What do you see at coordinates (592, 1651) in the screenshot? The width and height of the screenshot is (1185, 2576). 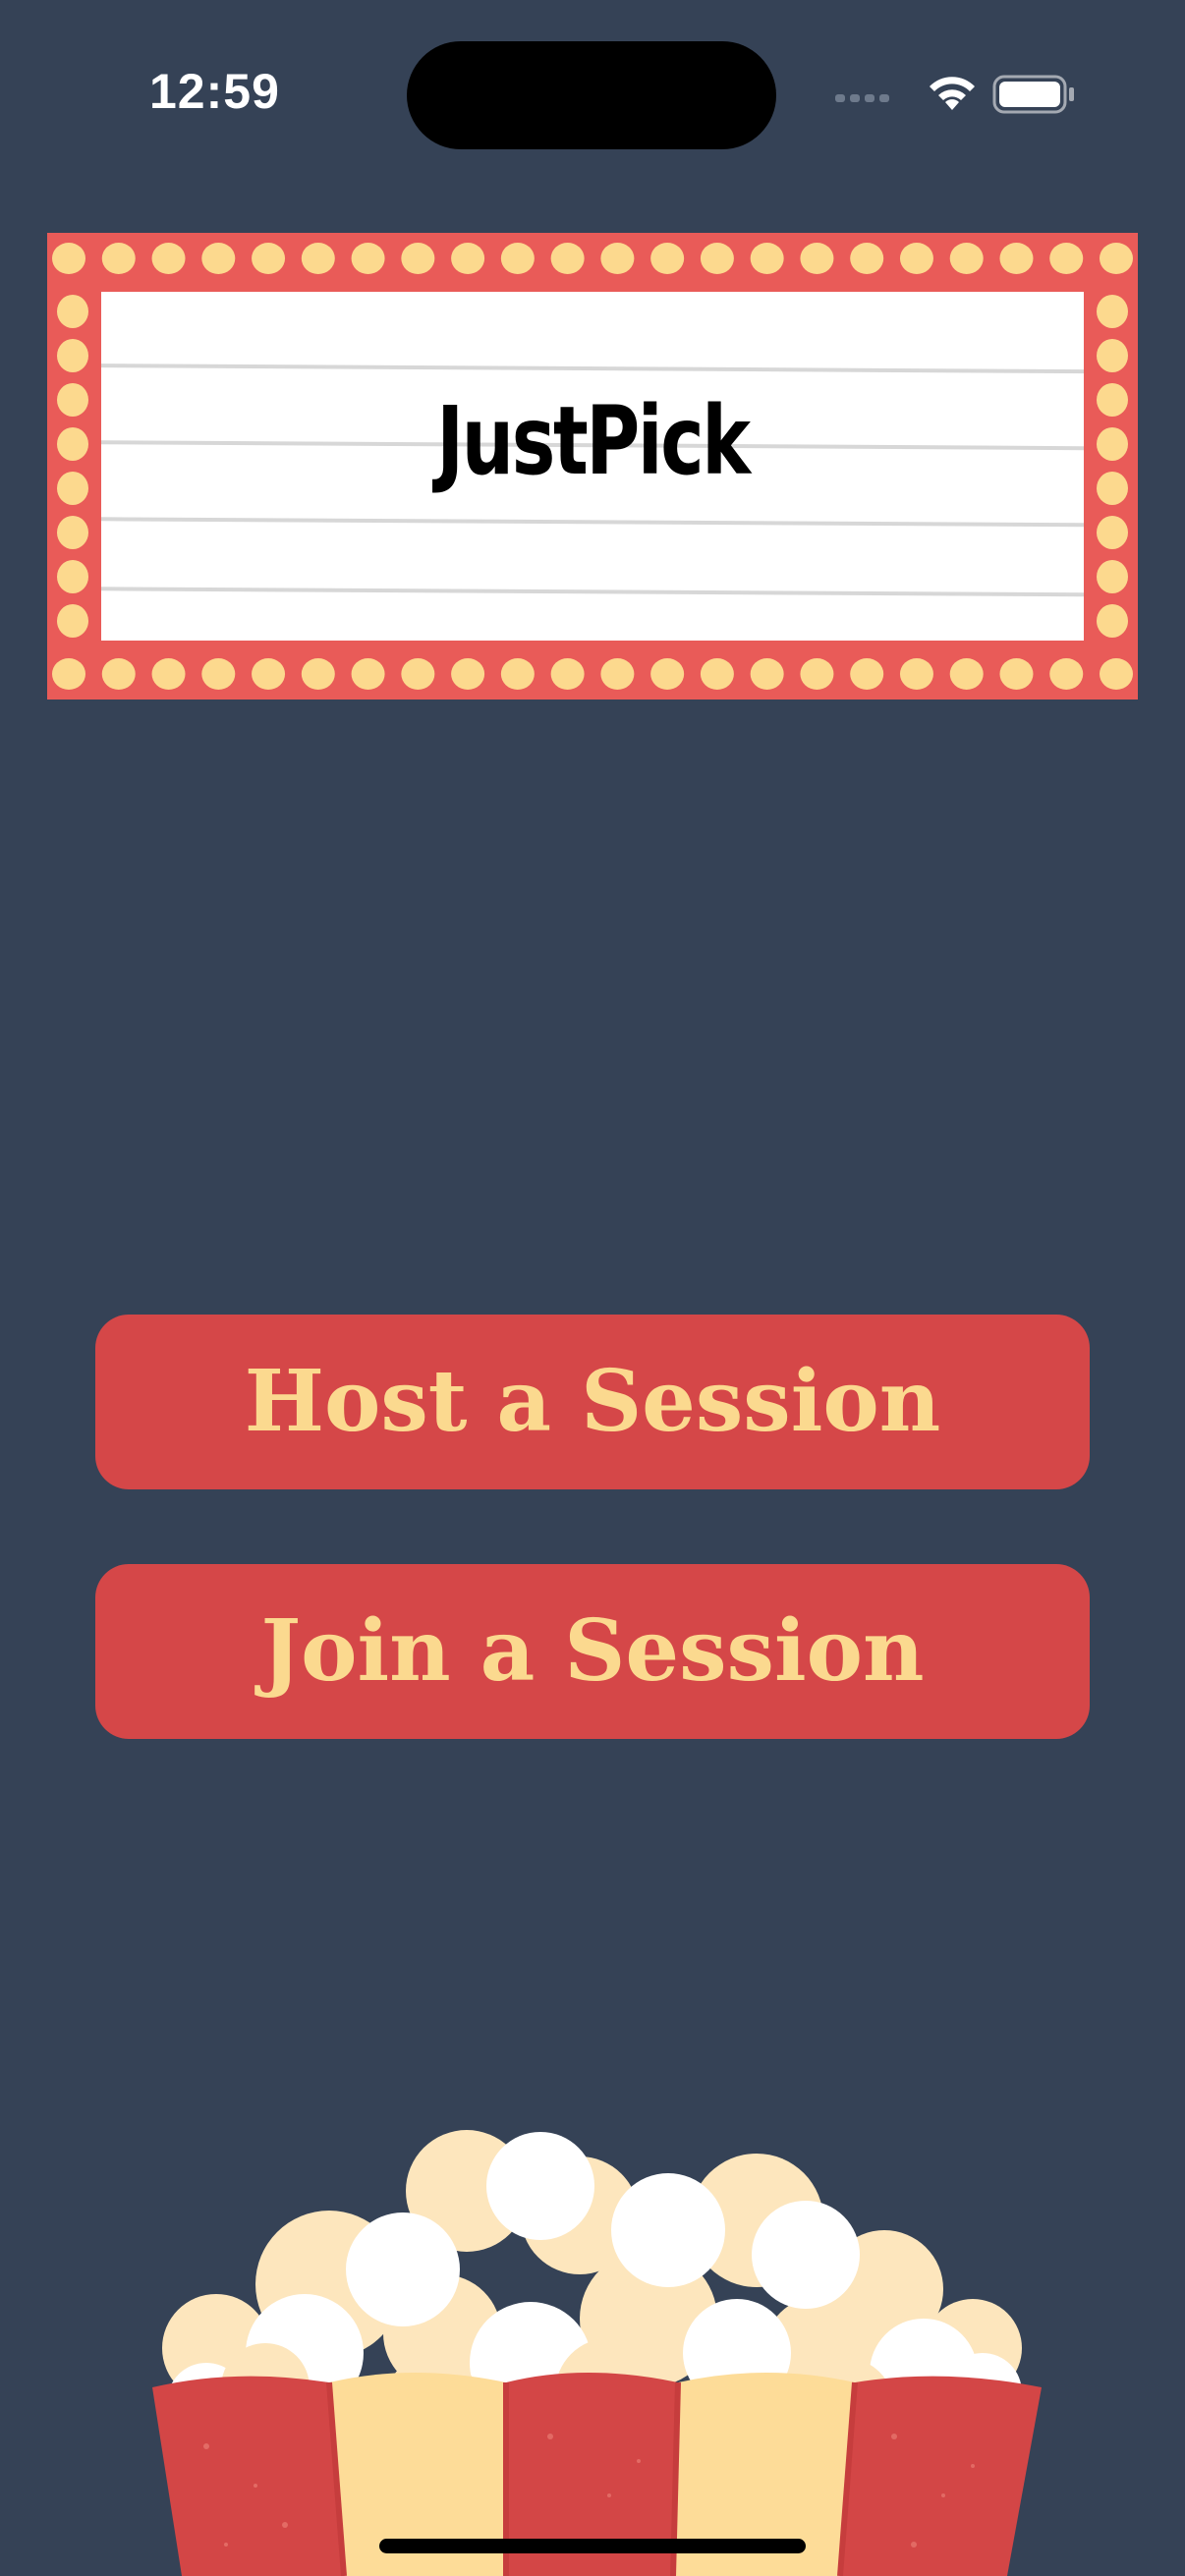 I see `join-session-button: Join a Session` at bounding box center [592, 1651].